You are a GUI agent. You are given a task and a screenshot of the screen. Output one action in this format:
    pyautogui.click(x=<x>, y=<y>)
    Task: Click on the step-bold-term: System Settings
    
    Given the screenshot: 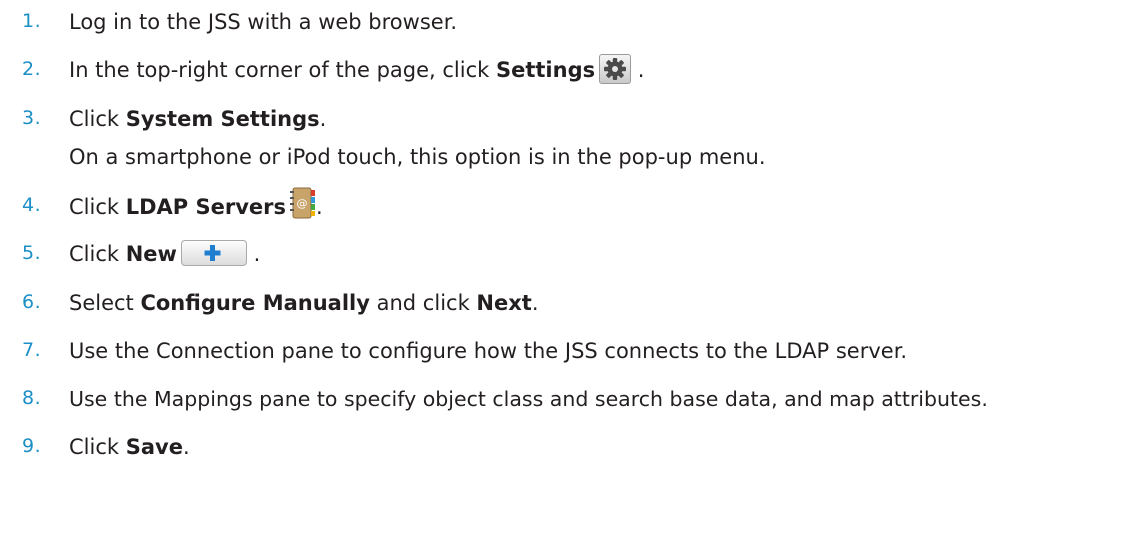 What is the action you would take?
    pyautogui.click(x=222, y=119)
    